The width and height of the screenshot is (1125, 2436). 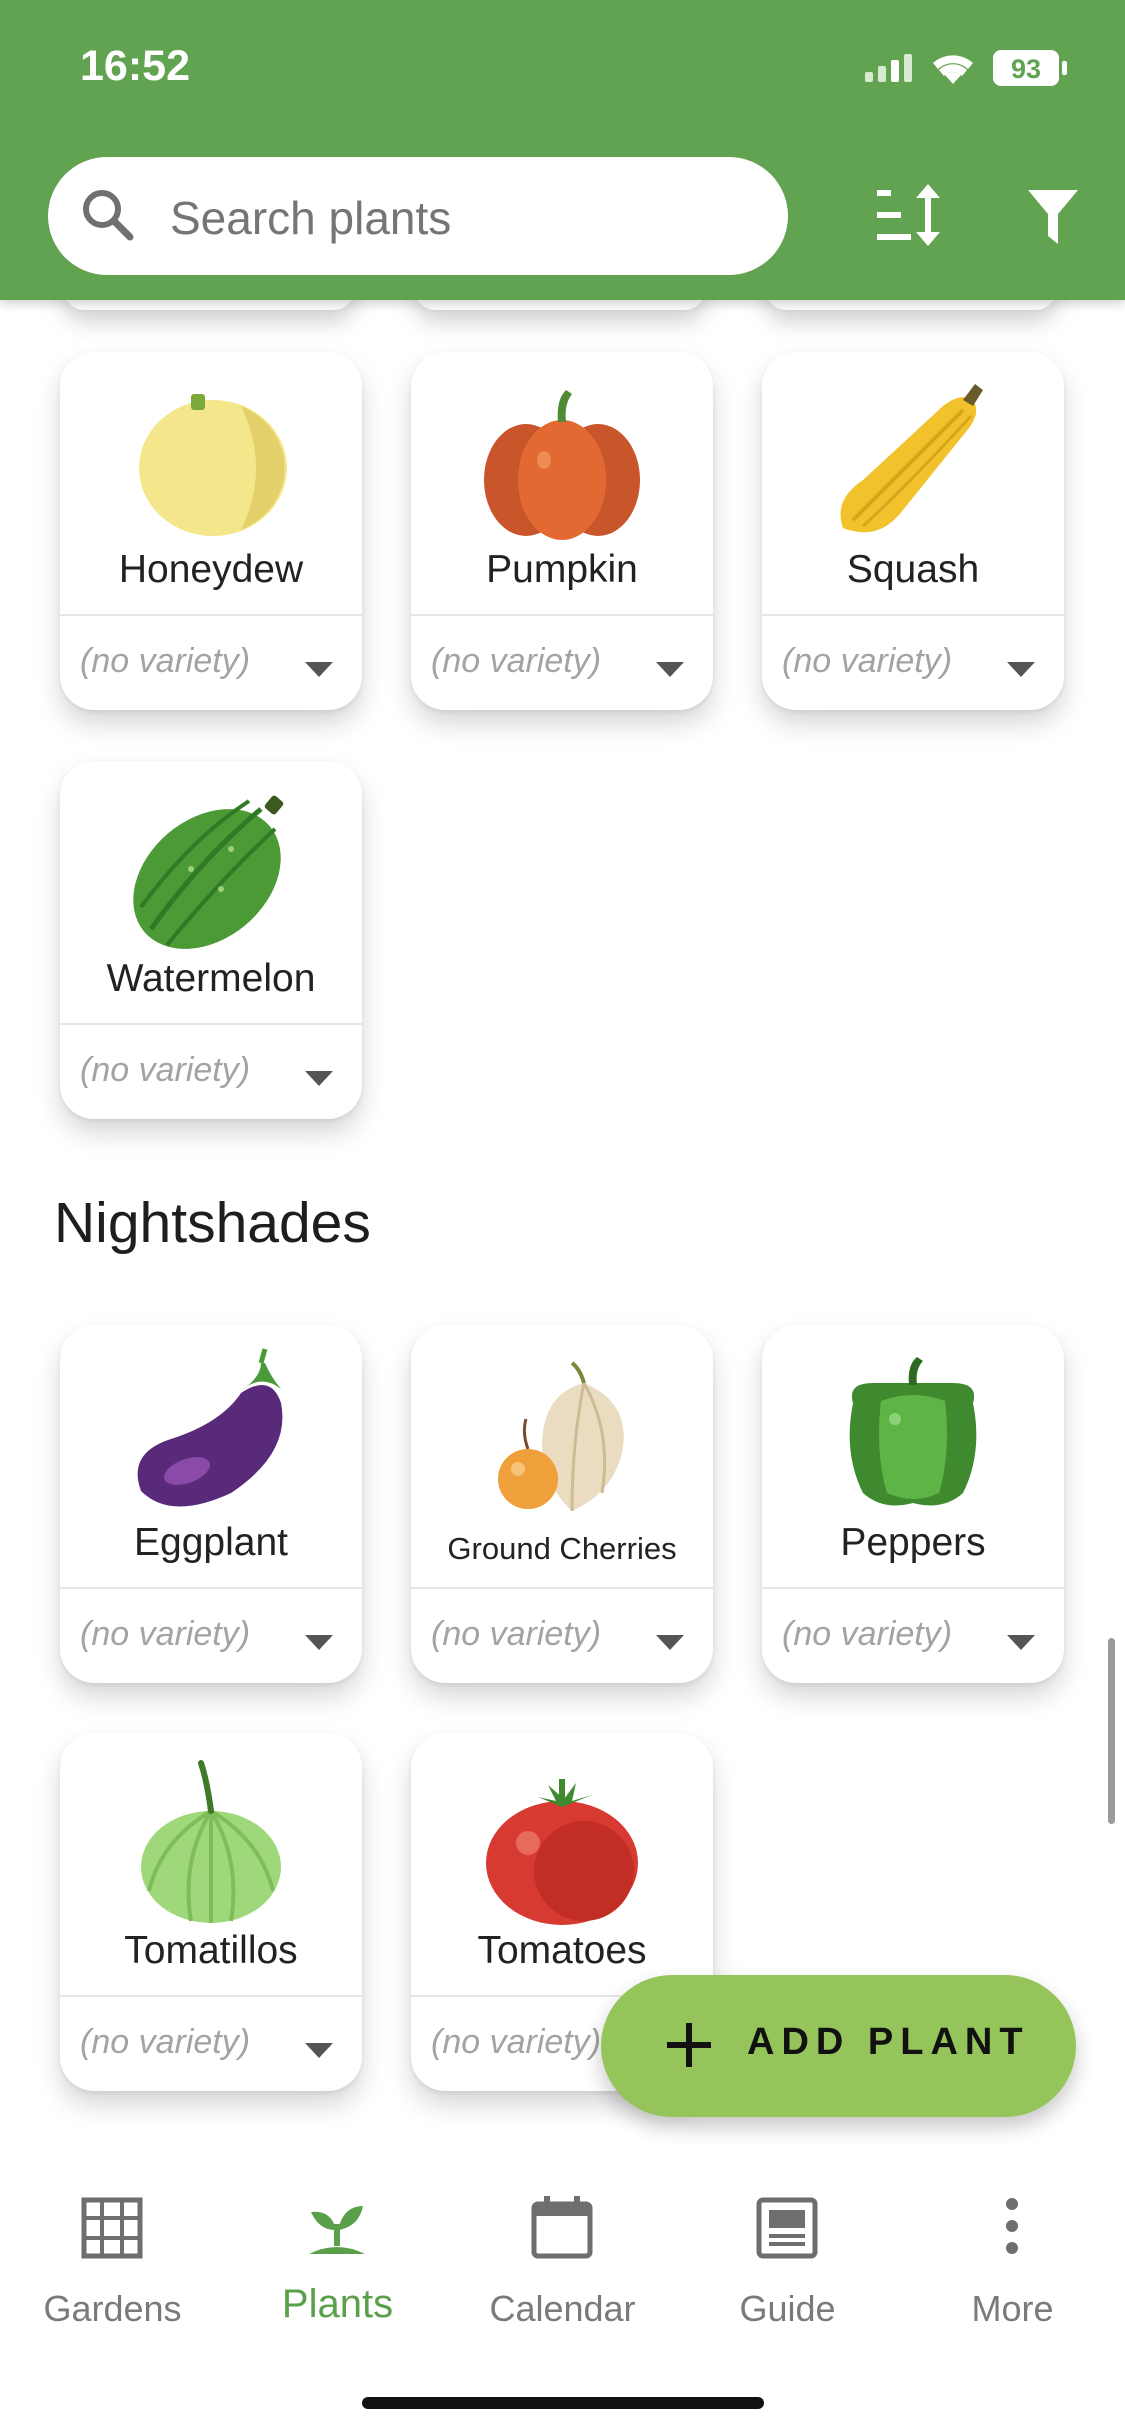 I want to click on nav-label: Guide, so click(x=787, y=2308).